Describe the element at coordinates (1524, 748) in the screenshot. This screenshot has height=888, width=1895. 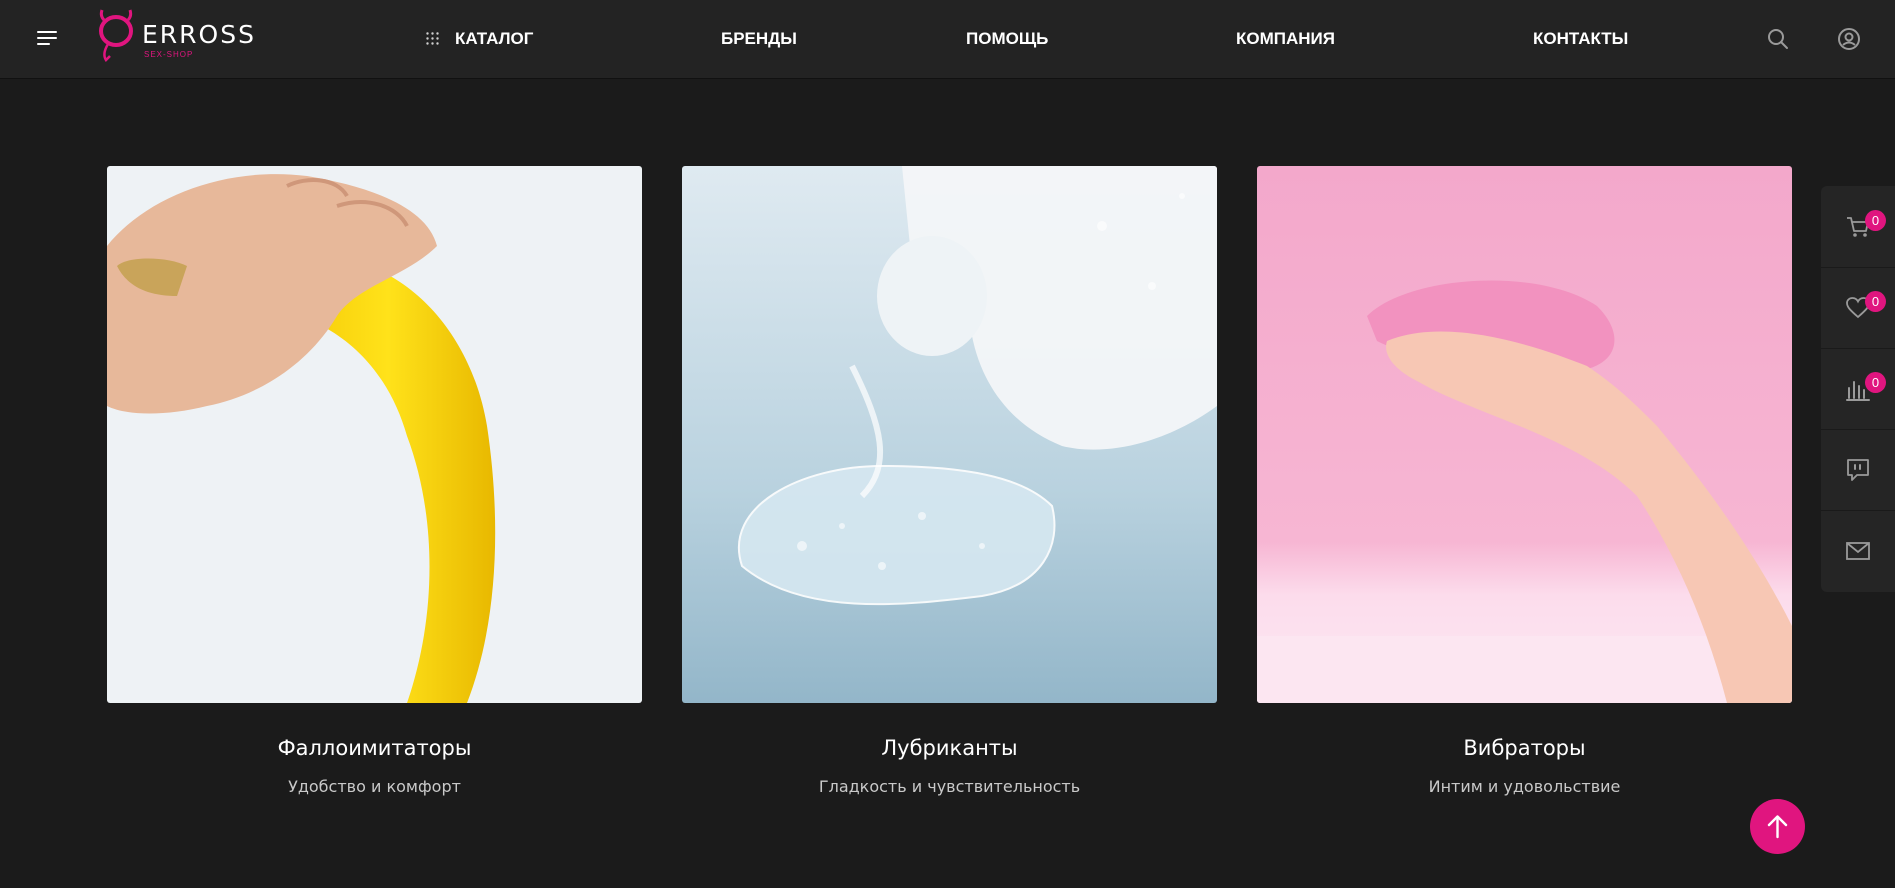
I see `category-title: Вибраторы` at that location.